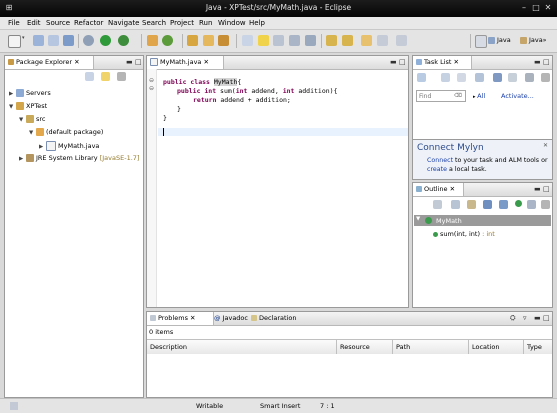 The image size is (557, 413). I want to click on column-resource: Resource, so click(365, 347).